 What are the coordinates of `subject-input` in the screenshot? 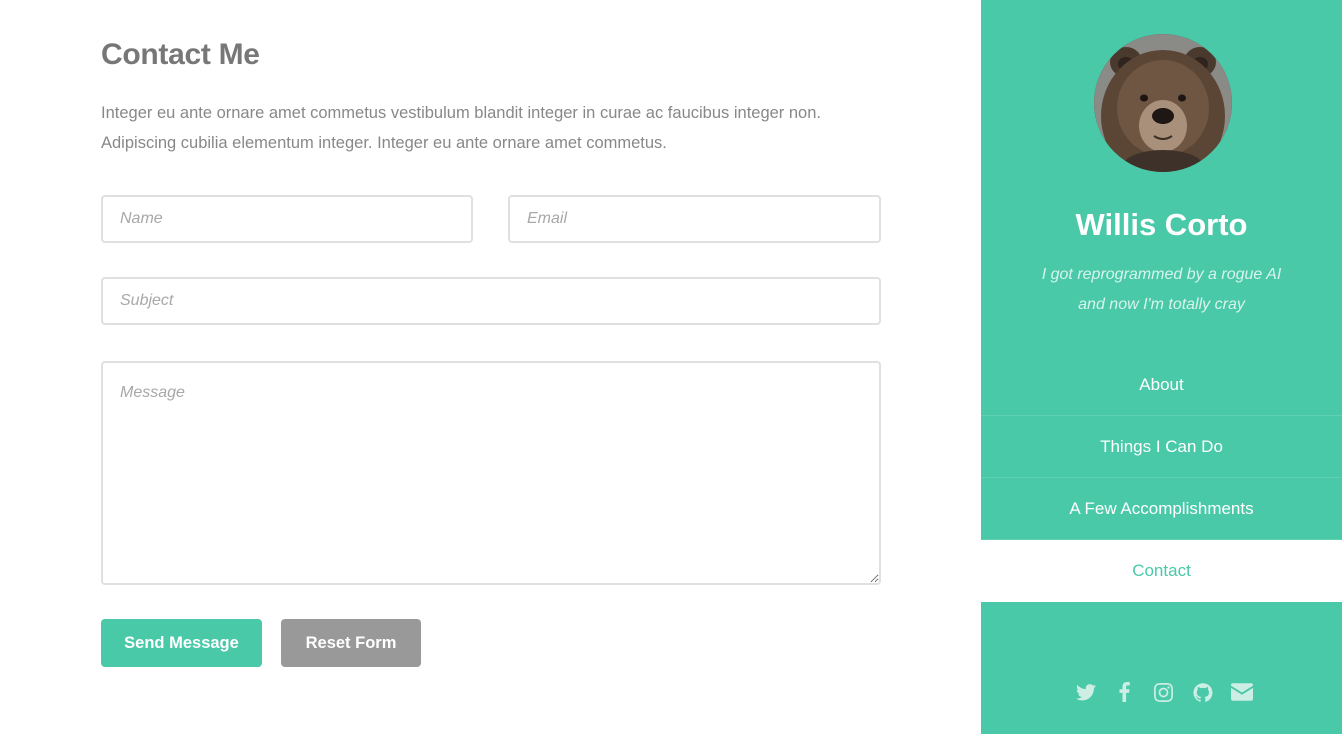 It's located at (491, 301).